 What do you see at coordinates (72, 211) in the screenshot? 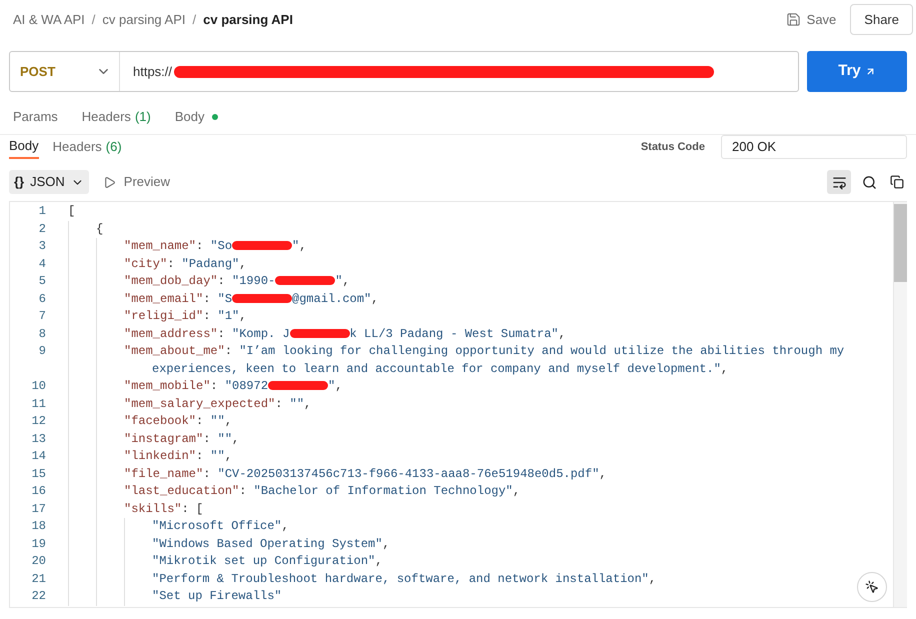
I see `code-line: [` at bounding box center [72, 211].